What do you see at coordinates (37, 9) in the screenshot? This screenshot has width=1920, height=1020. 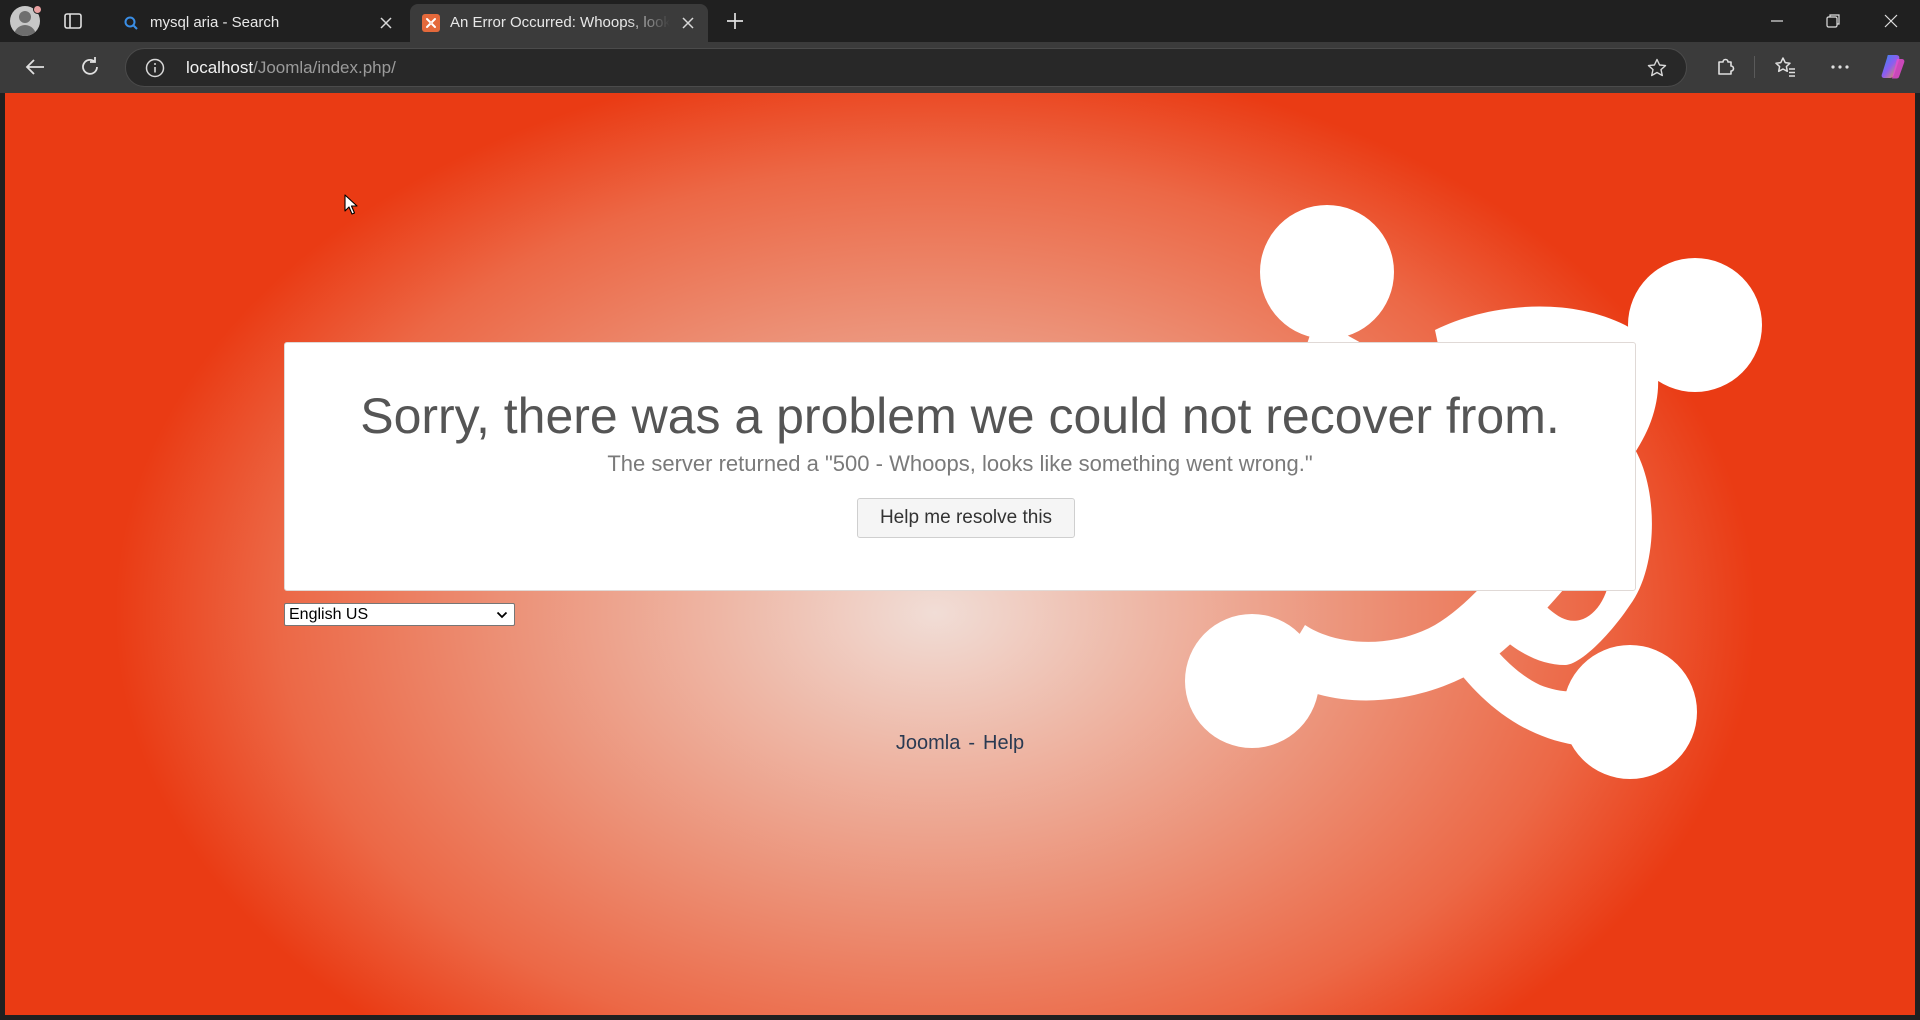 I see `profile-notification-dot` at bounding box center [37, 9].